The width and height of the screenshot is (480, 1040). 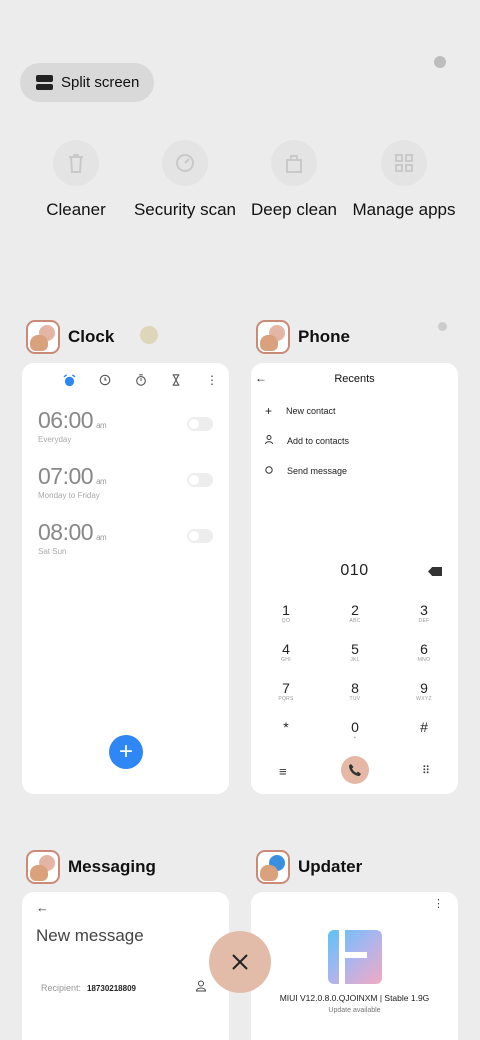 What do you see at coordinates (424, 699) in the screenshot?
I see `dial-key-letters: WXYZ` at bounding box center [424, 699].